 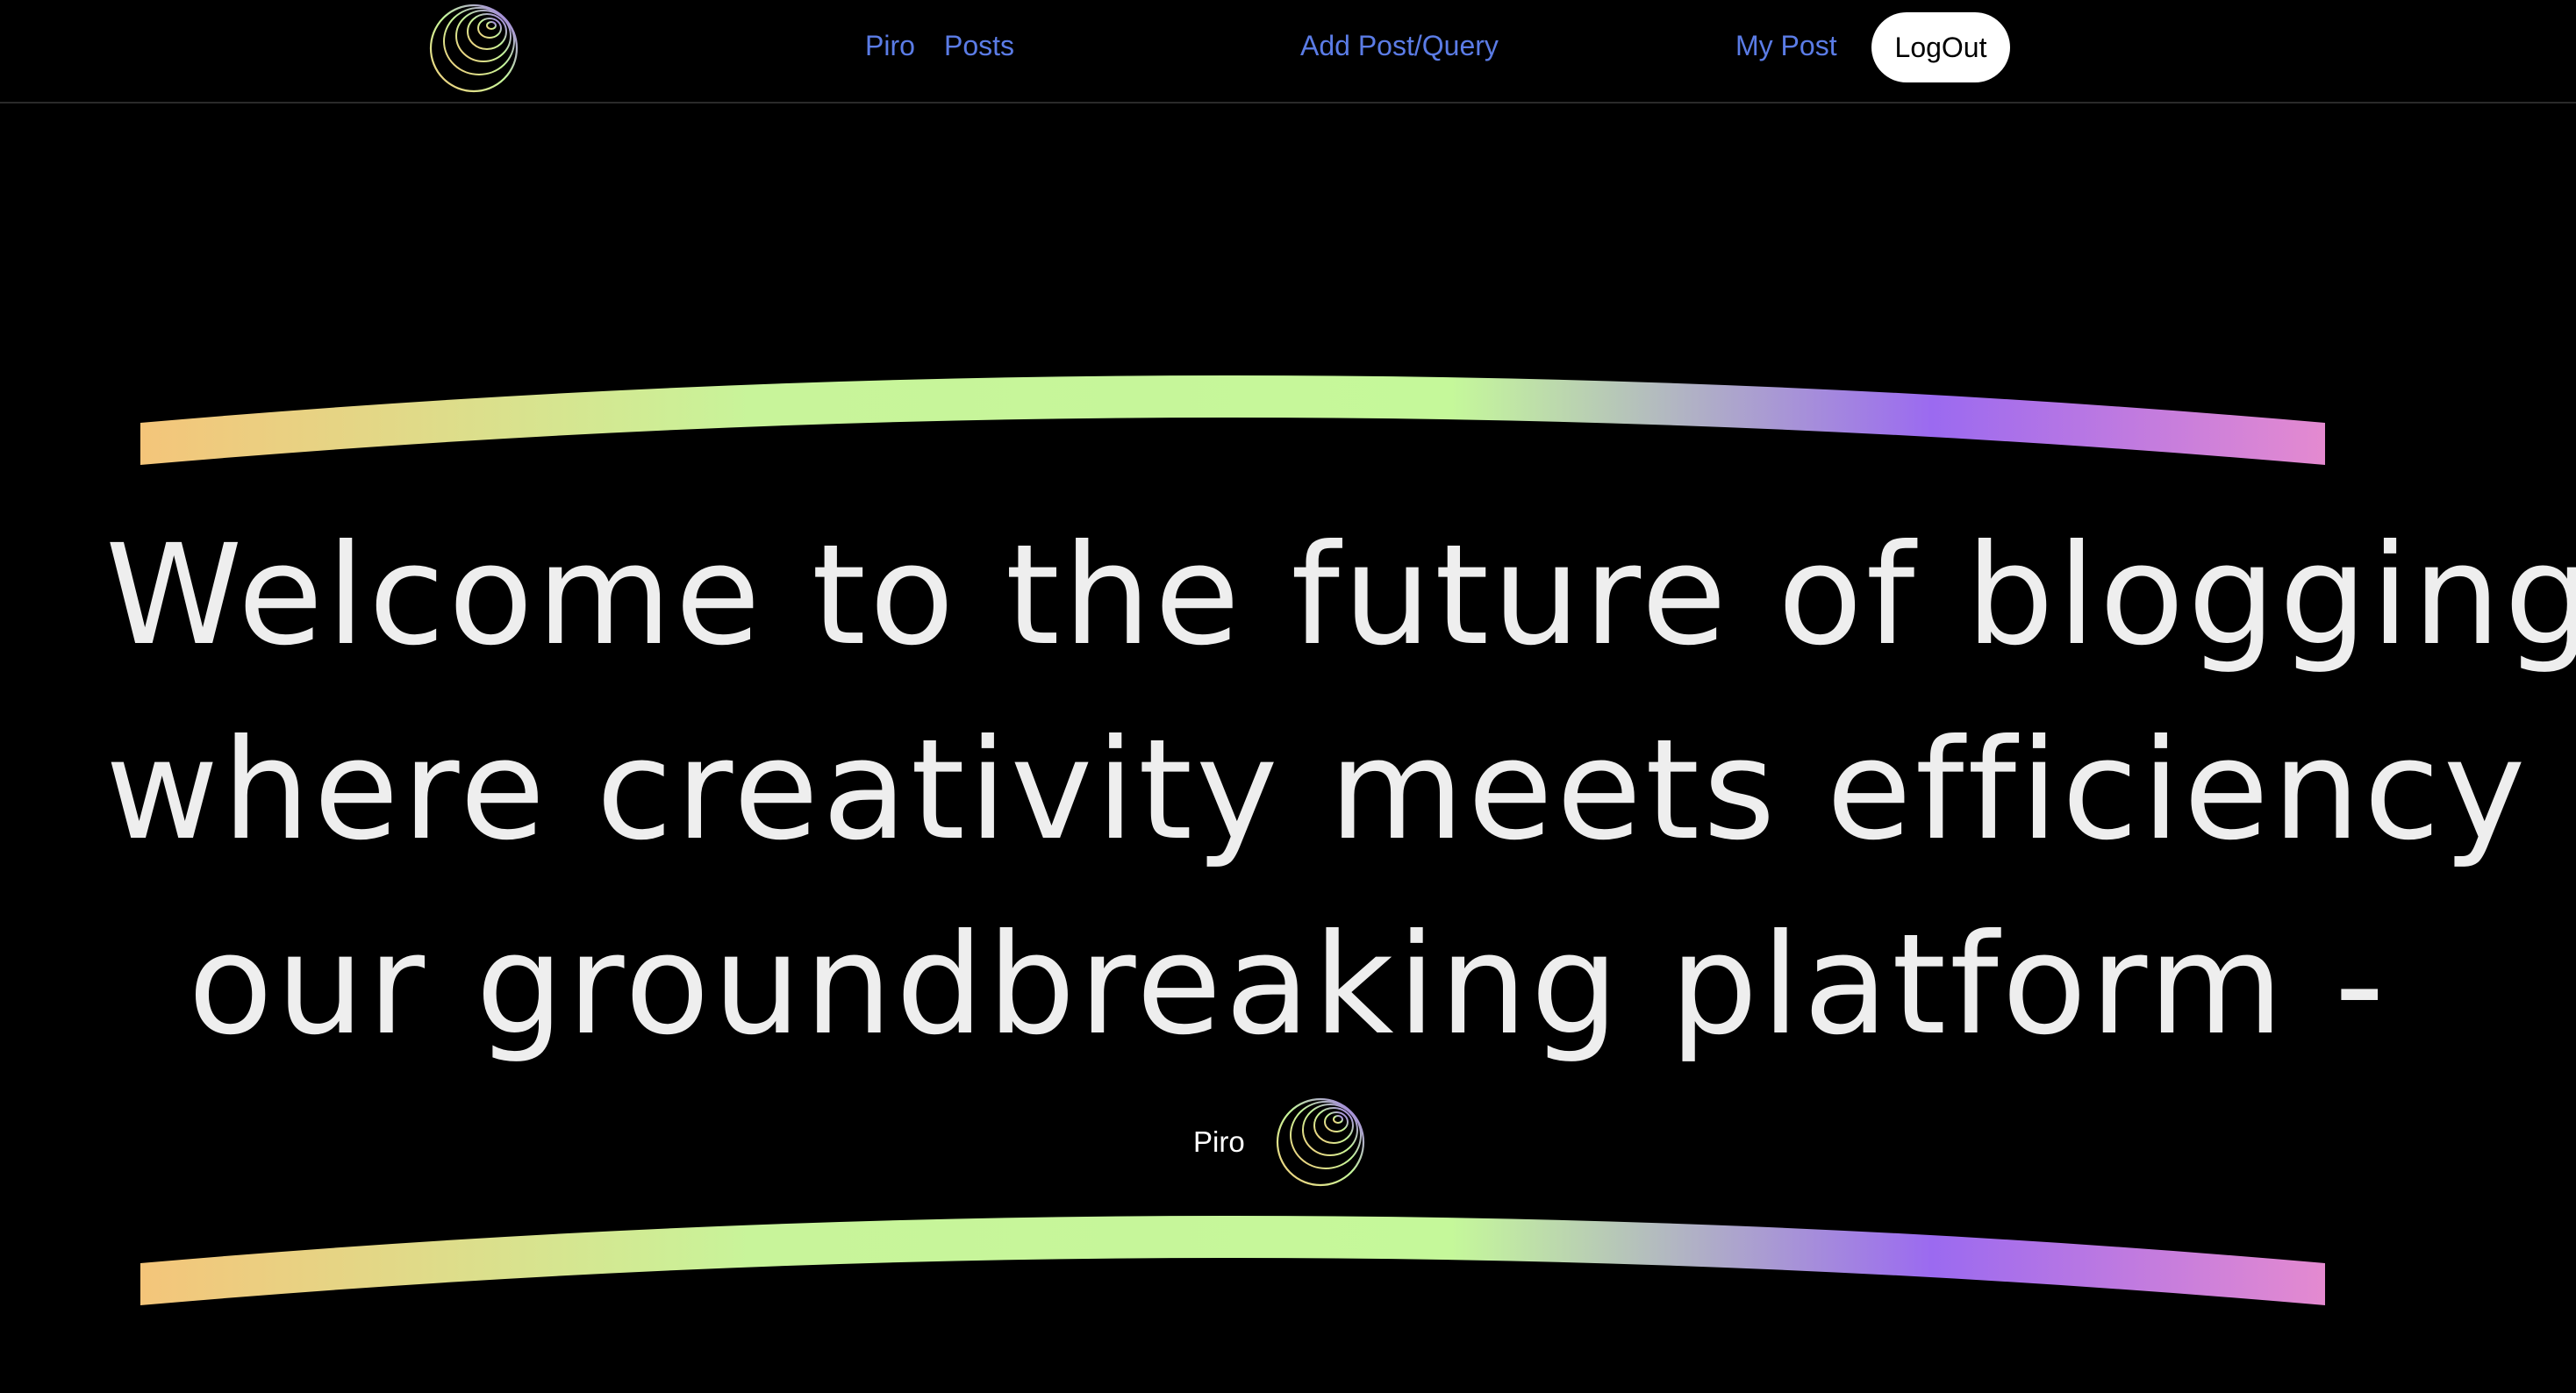 What do you see at coordinates (979, 45) in the screenshot?
I see `nav-link-posts: Posts` at bounding box center [979, 45].